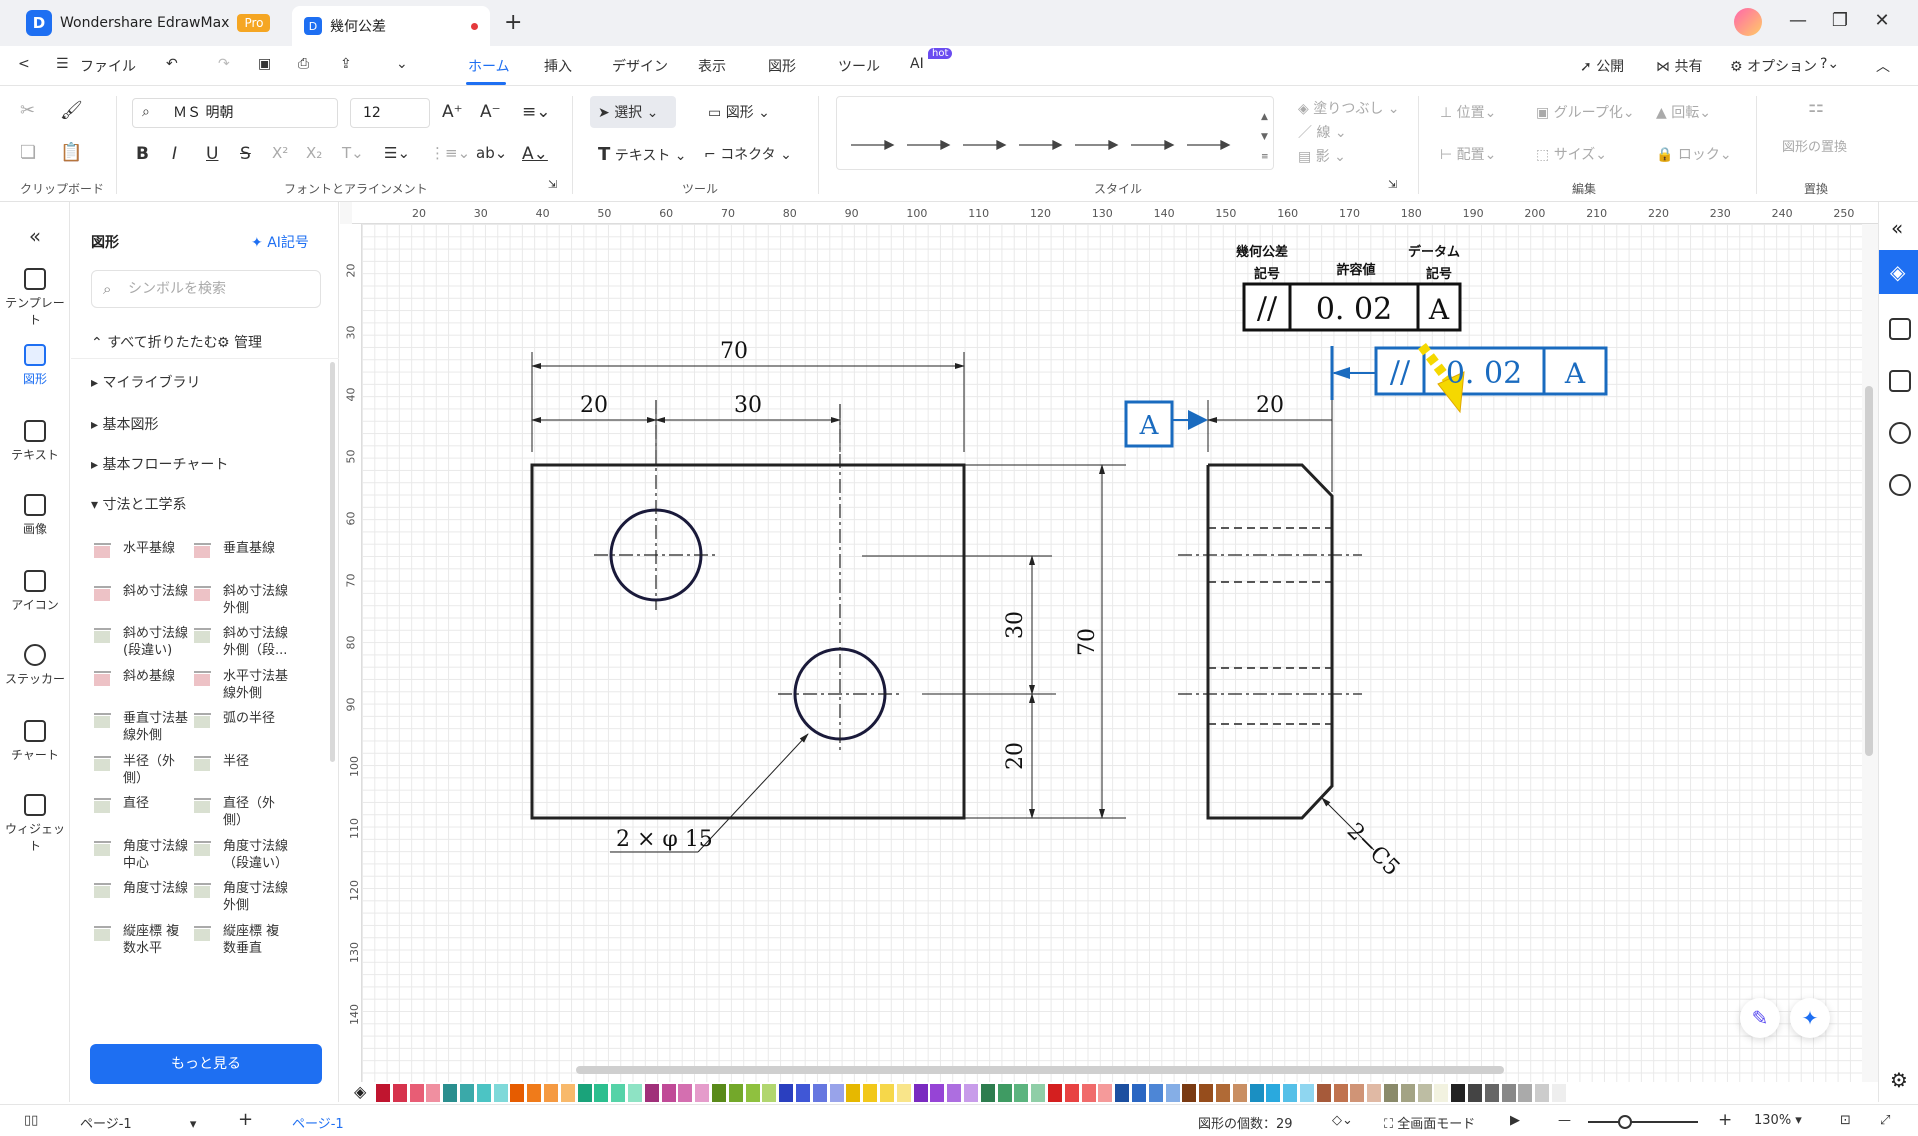 The image size is (1918, 1136). I want to click on menu-view: 表示, so click(712, 66).